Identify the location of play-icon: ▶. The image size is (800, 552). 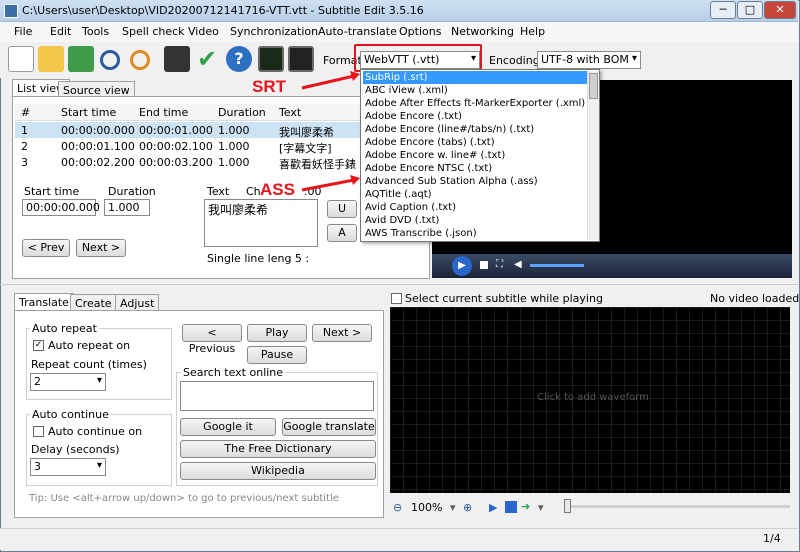
(462, 266).